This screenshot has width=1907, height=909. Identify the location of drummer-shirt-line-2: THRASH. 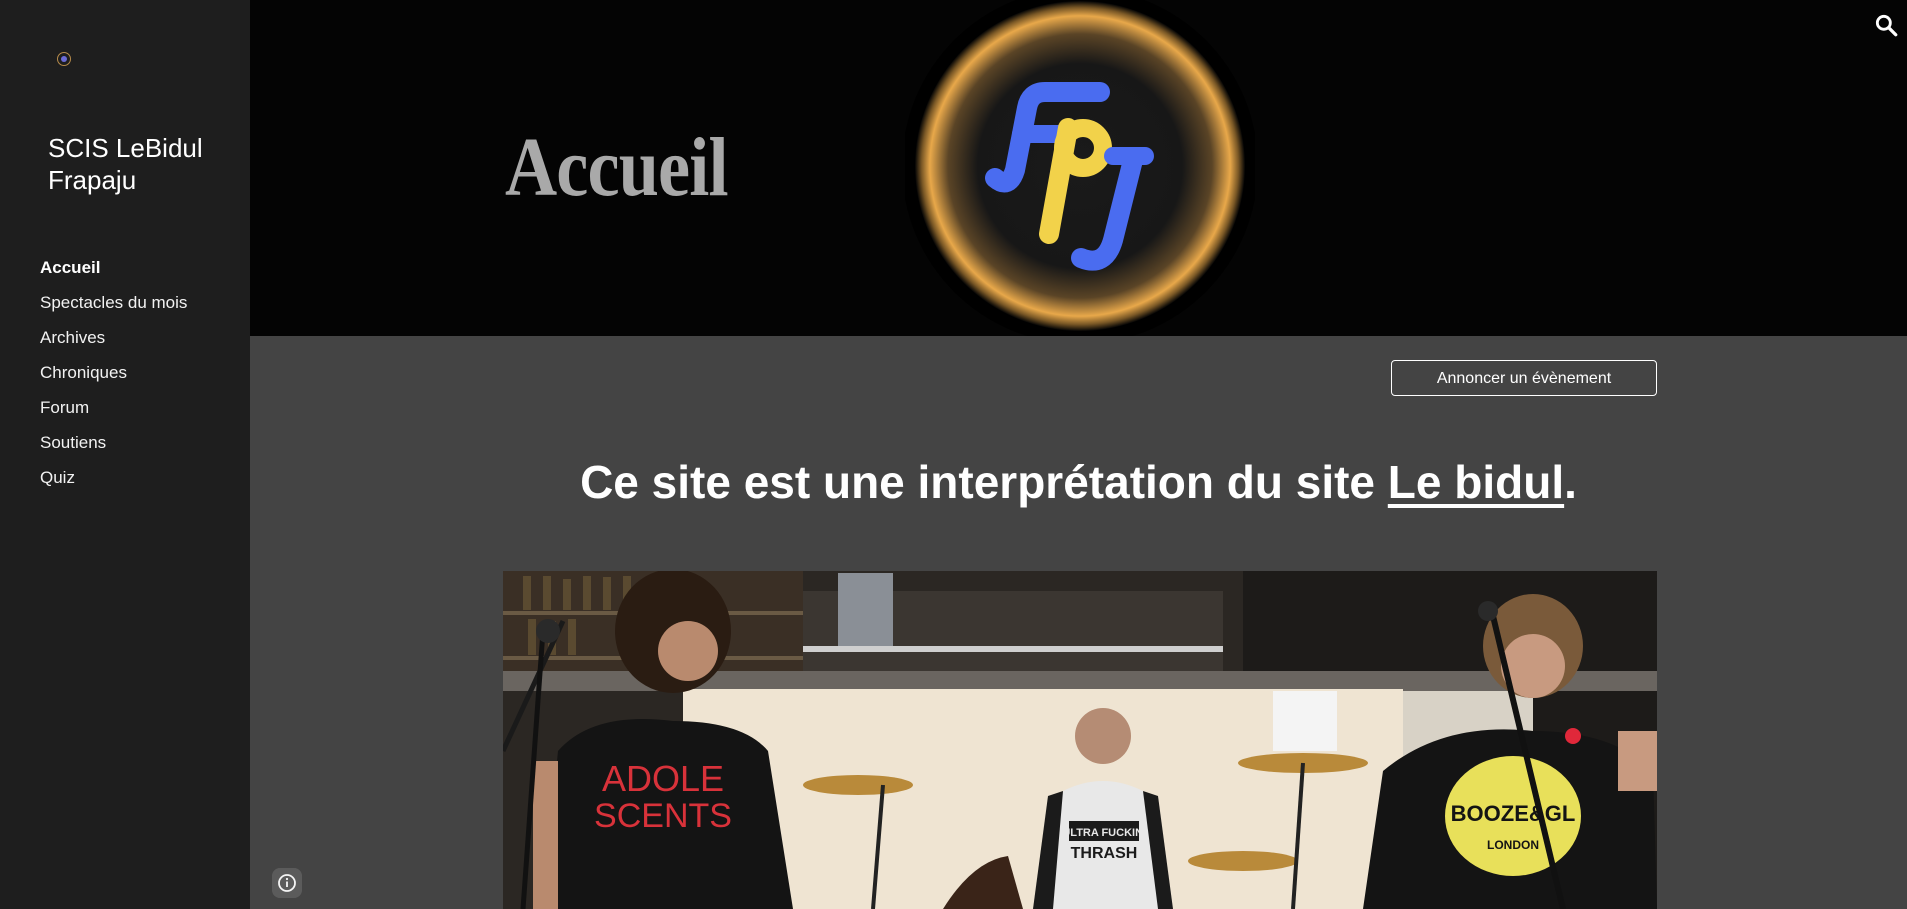
(1104, 853).